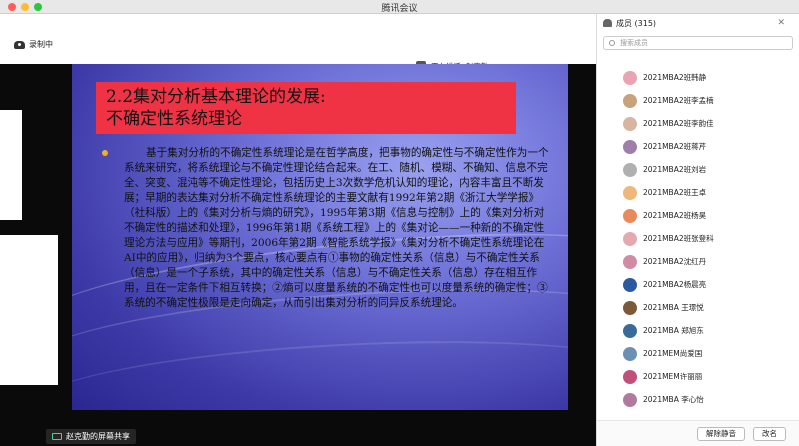  I want to click on member-row: 2021MBA2班杨昊, so click(698, 215).